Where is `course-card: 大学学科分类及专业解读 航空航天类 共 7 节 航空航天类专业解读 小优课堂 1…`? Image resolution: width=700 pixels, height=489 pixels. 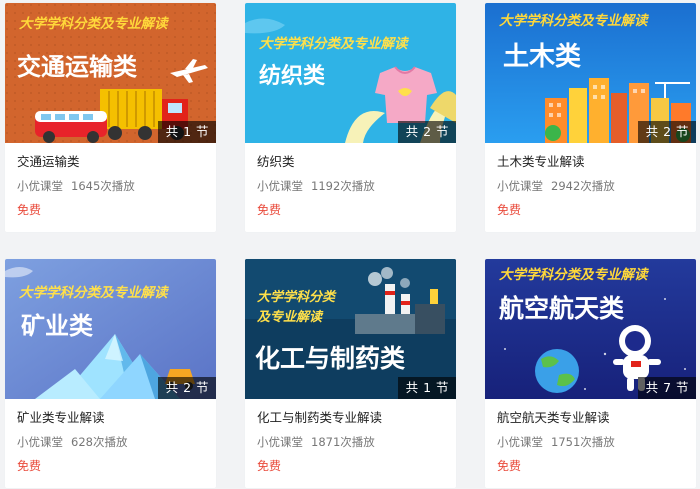 course-card: 大学学科分类及专业解读 航空航天类 共 7 节 航空航天类专业解读 小优课堂 1… is located at coordinates (590, 373).